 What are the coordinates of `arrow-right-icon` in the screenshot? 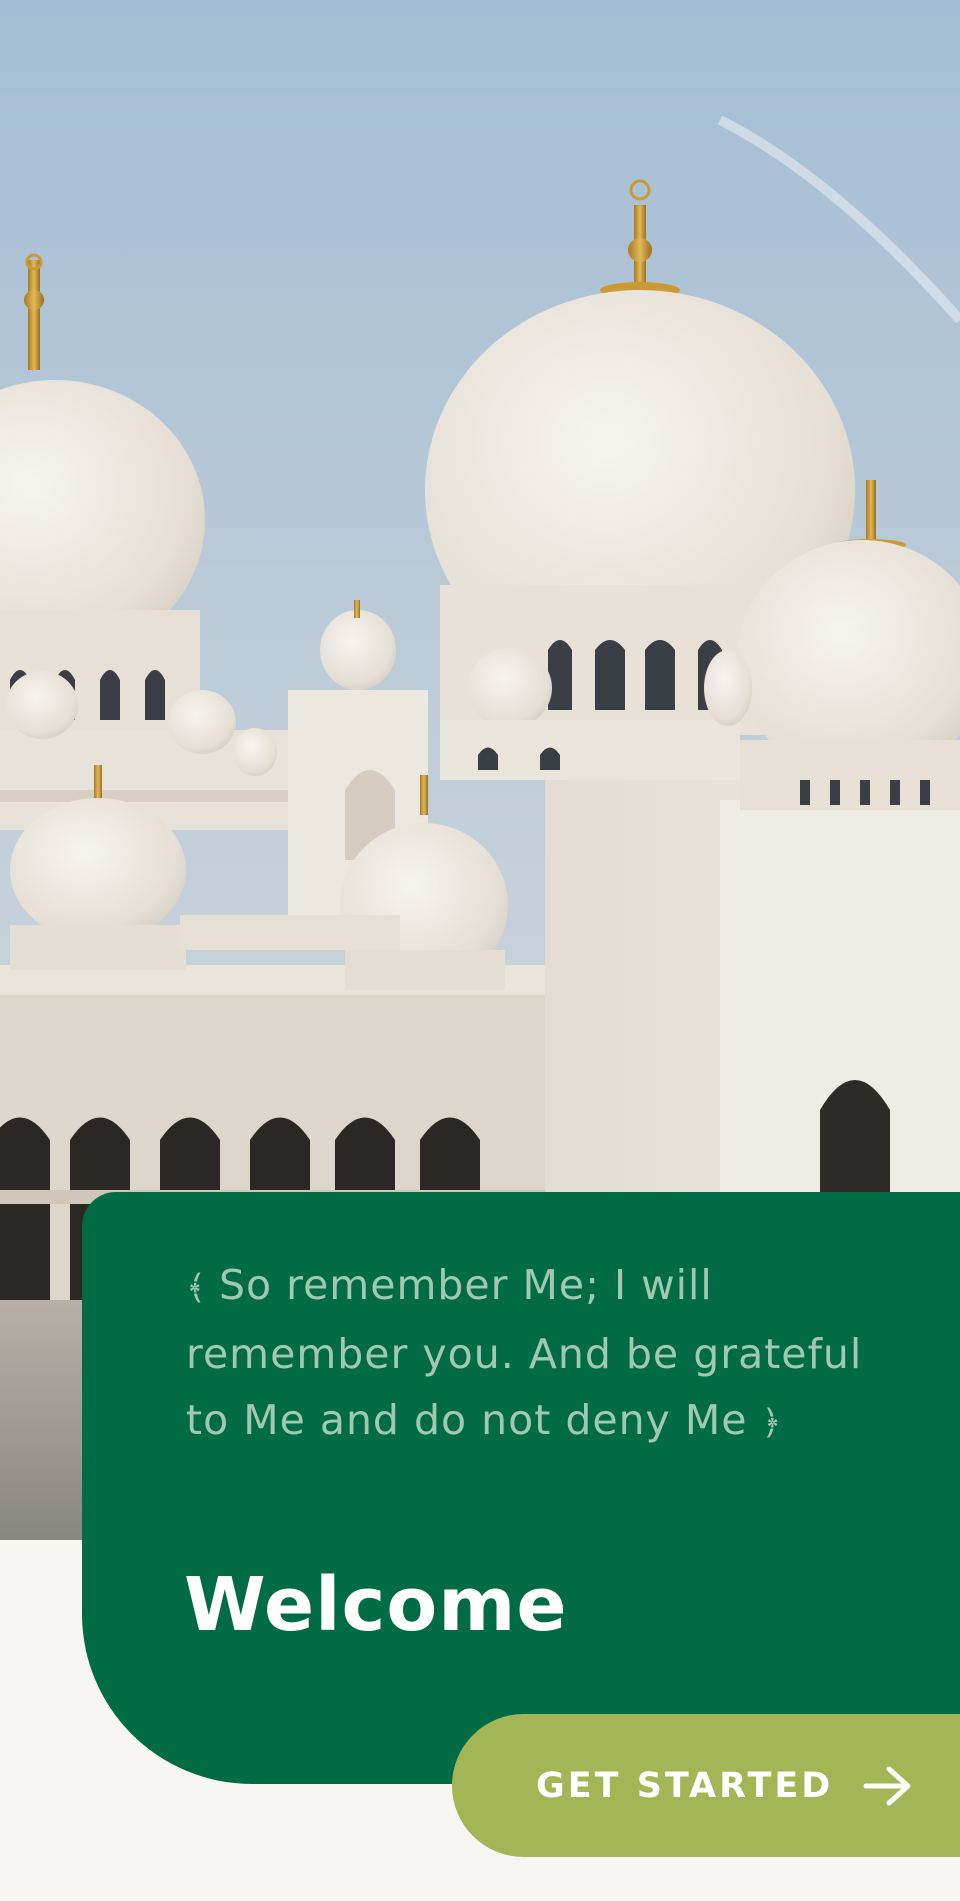 It's located at (887, 1785).